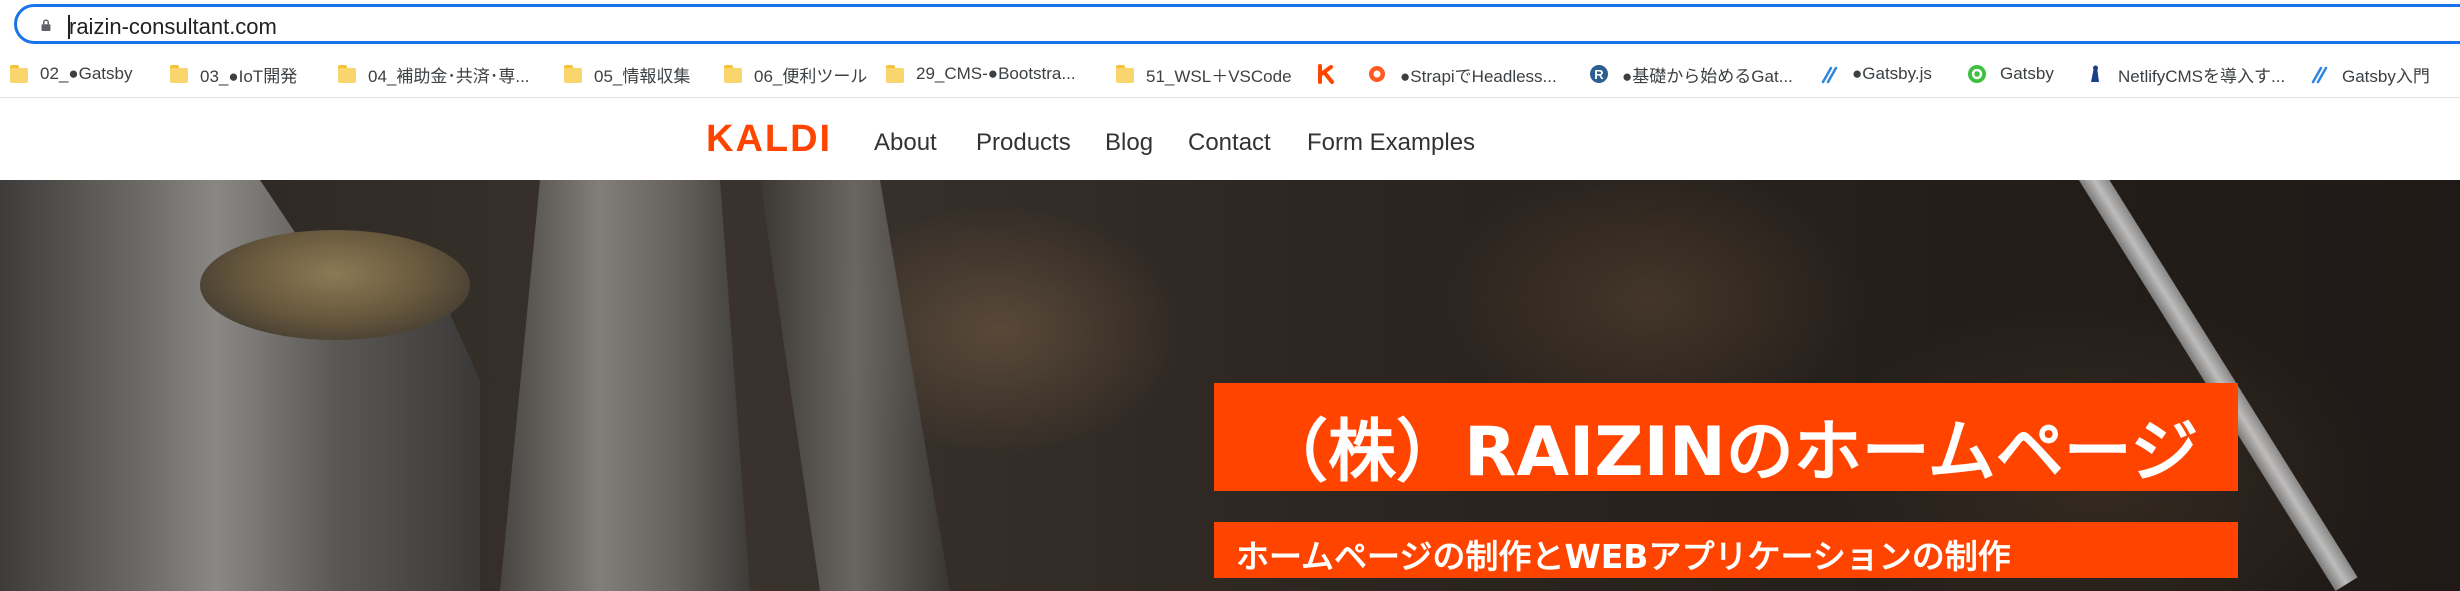 The width and height of the screenshot is (2460, 591). What do you see at coordinates (173, 27) in the screenshot?
I see `url-text: raizin-consultant.com` at bounding box center [173, 27].